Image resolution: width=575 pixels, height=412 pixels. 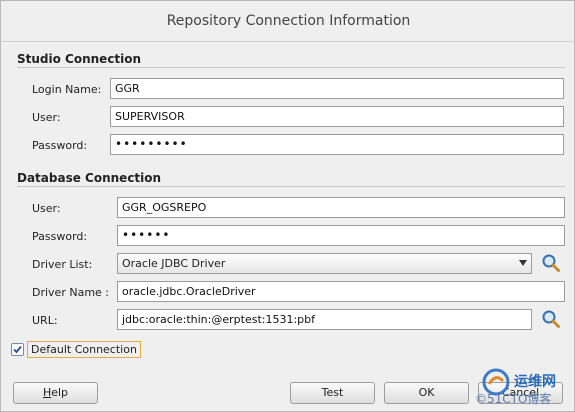 What do you see at coordinates (523, 263) in the screenshot?
I see `chevron-down-icon` at bounding box center [523, 263].